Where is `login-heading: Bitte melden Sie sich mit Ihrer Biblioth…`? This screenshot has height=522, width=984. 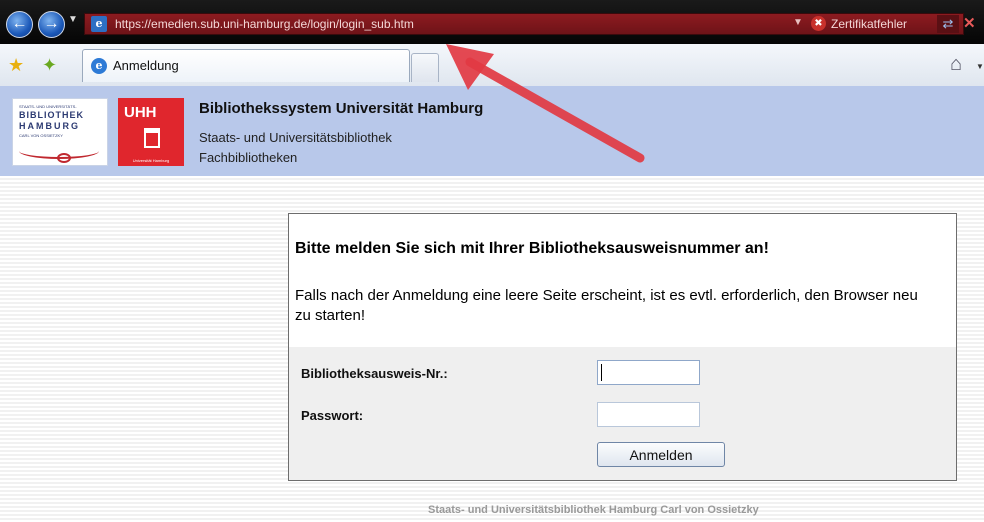
login-heading: Bitte melden Sie sich mit Ihrer Biblioth… is located at coordinates (532, 248).